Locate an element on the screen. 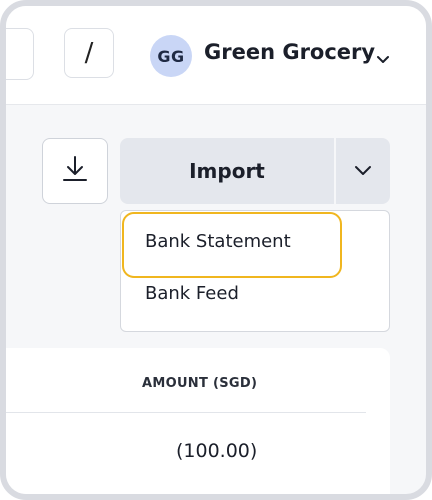  menu-item-bank-feed: Bank Feed is located at coordinates (255, 293).